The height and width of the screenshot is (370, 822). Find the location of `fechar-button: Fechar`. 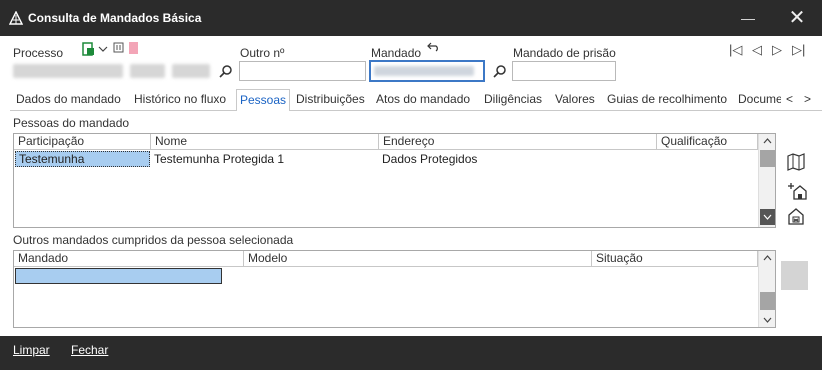

fechar-button: Fechar is located at coordinates (89, 350).